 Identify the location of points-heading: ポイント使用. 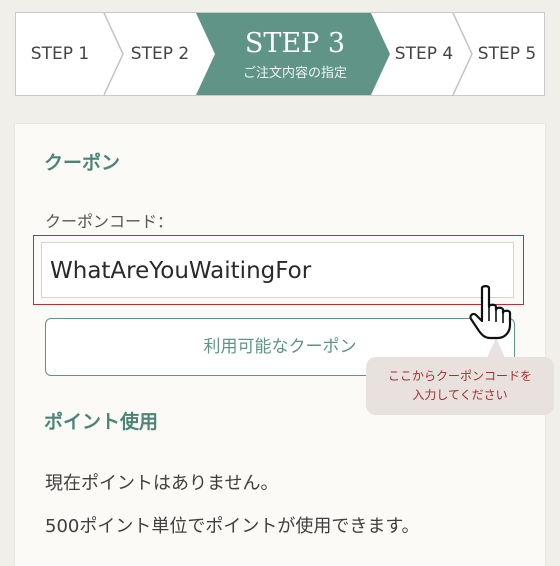
(101, 422).